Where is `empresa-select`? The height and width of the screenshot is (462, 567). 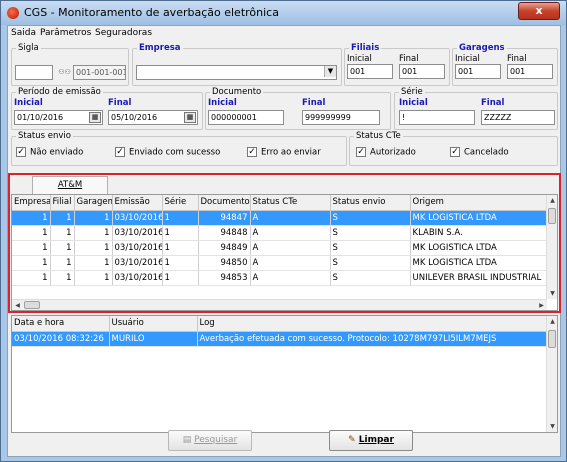
empresa-select is located at coordinates (236, 72).